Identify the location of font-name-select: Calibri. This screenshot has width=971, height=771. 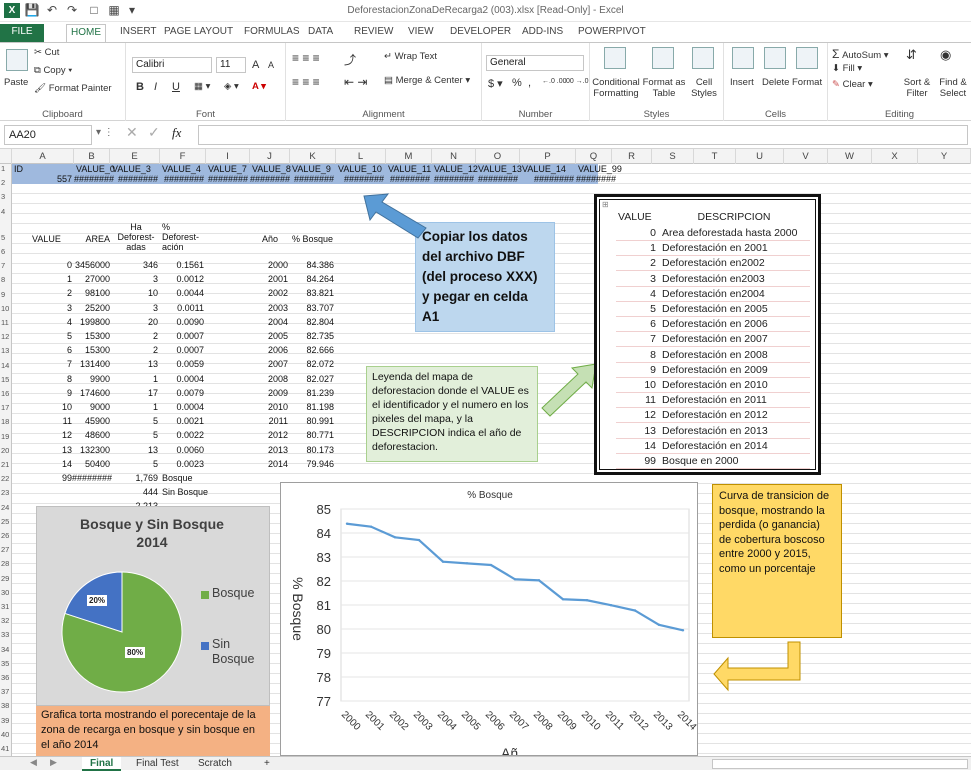
(172, 65).